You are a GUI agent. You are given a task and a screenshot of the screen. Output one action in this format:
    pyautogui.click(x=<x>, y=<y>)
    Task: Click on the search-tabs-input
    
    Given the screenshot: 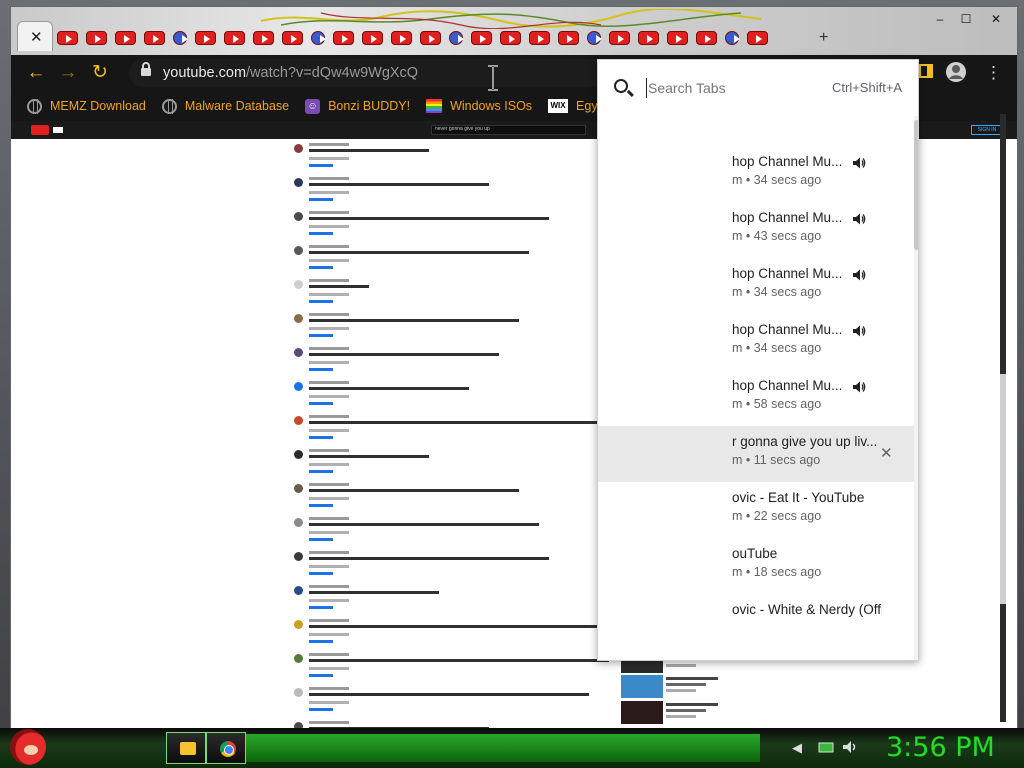 What is the action you would take?
    pyautogui.click(x=731, y=88)
    